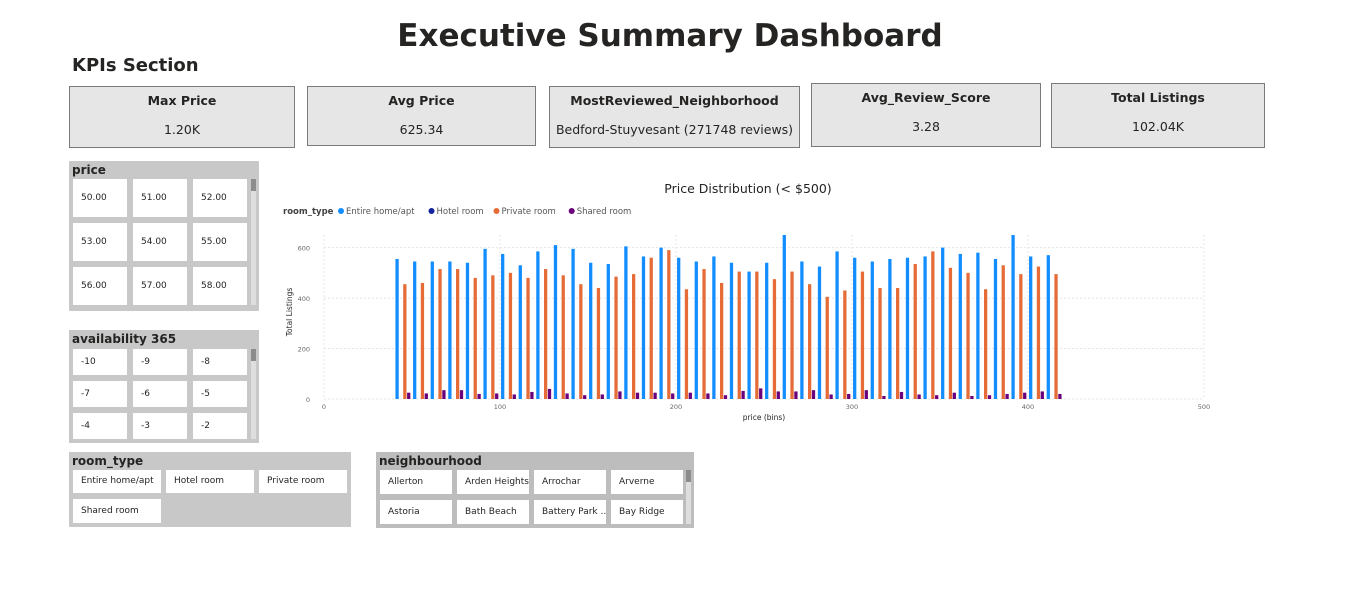 The image size is (1350, 597). What do you see at coordinates (160, 286) in the screenshot?
I see `slicer-tile: 57.00` at bounding box center [160, 286].